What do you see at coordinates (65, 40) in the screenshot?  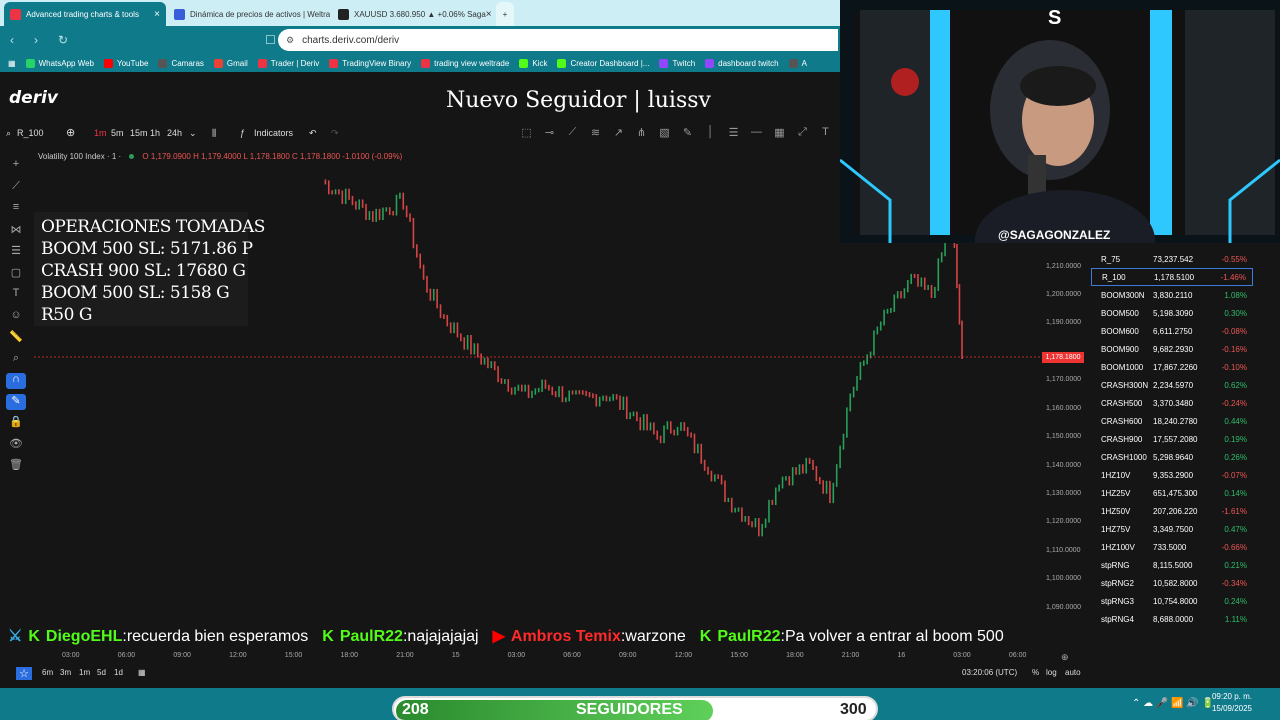 I see `reload-icon: ↻` at bounding box center [65, 40].